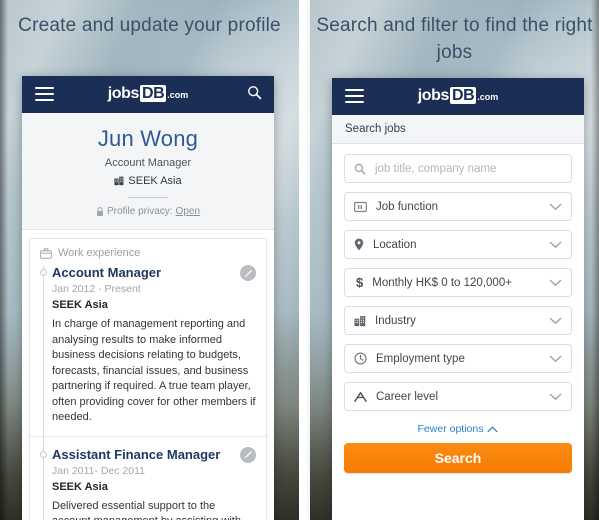 Image resolution: width=599 pixels, height=520 pixels. Describe the element at coordinates (304, 260) in the screenshot. I see `panel-divider` at that location.